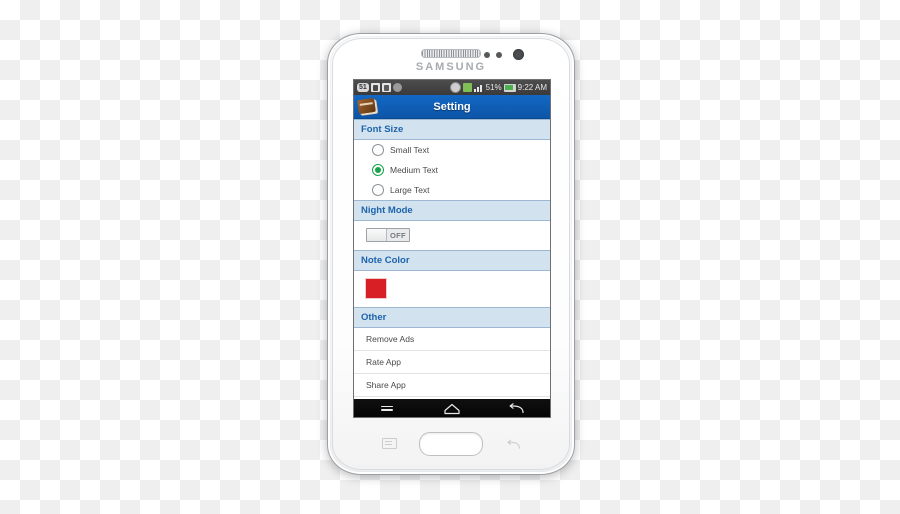 The width and height of the screenshot is (900, 514). I want to click on radio-label: Large Text, so click(410, 190).